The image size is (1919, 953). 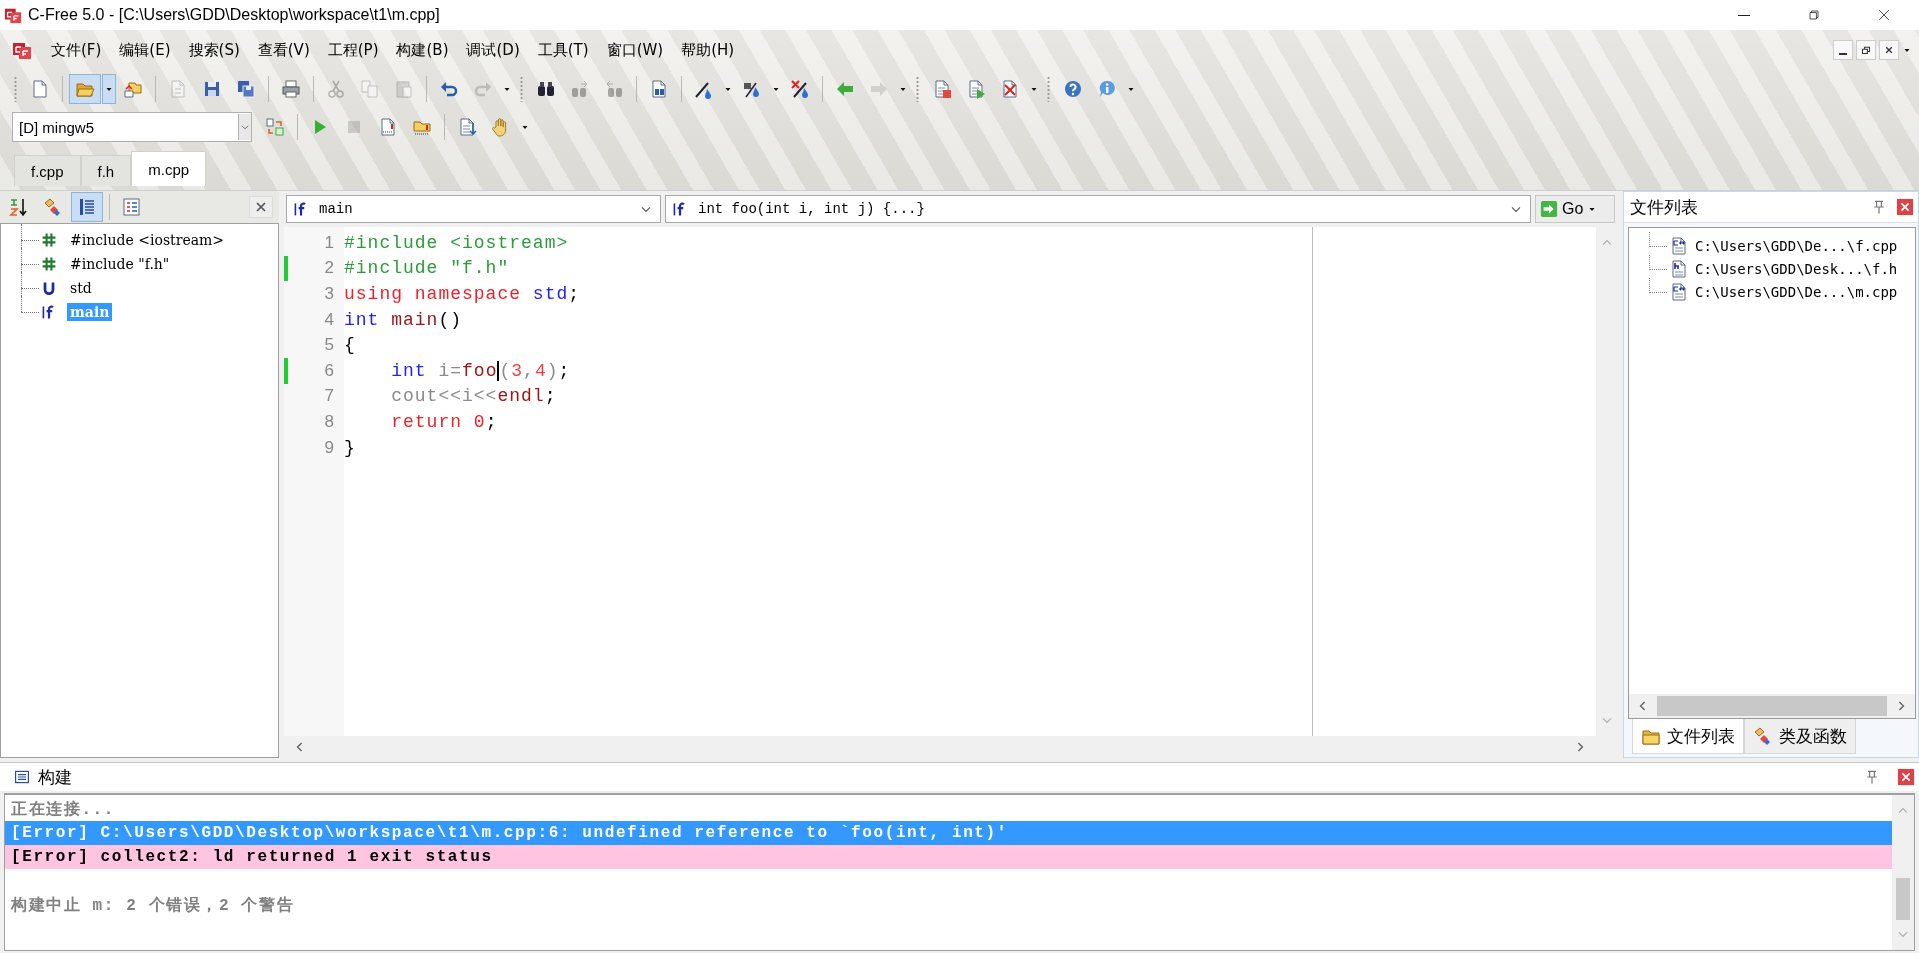 I want to click on tree-item: #include <iostream>, so click(x=147, y=240).